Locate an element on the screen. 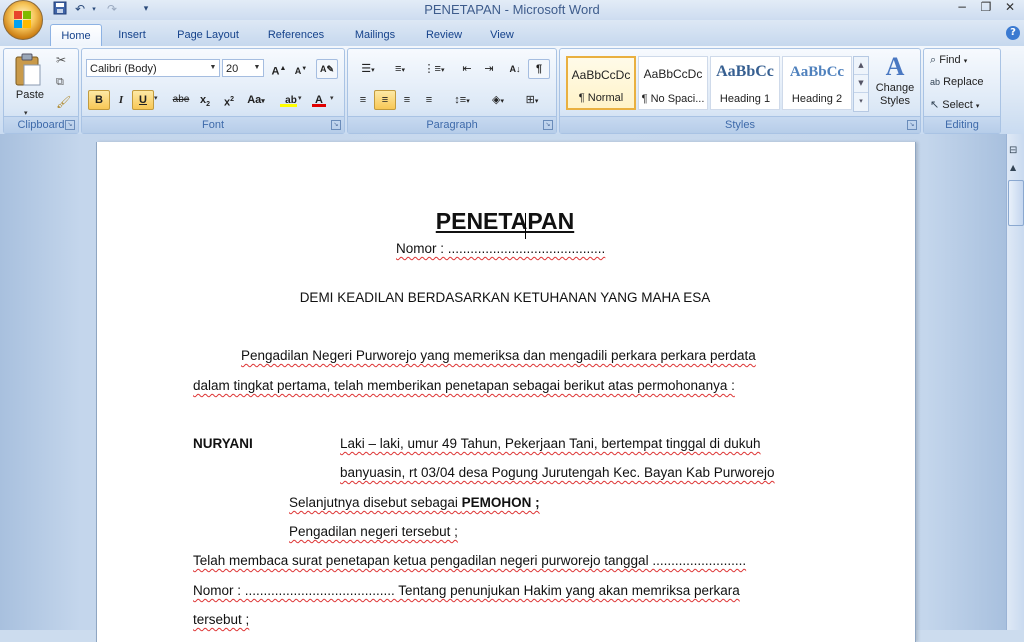  minimize-button: − is located at coordinates (962, 8).